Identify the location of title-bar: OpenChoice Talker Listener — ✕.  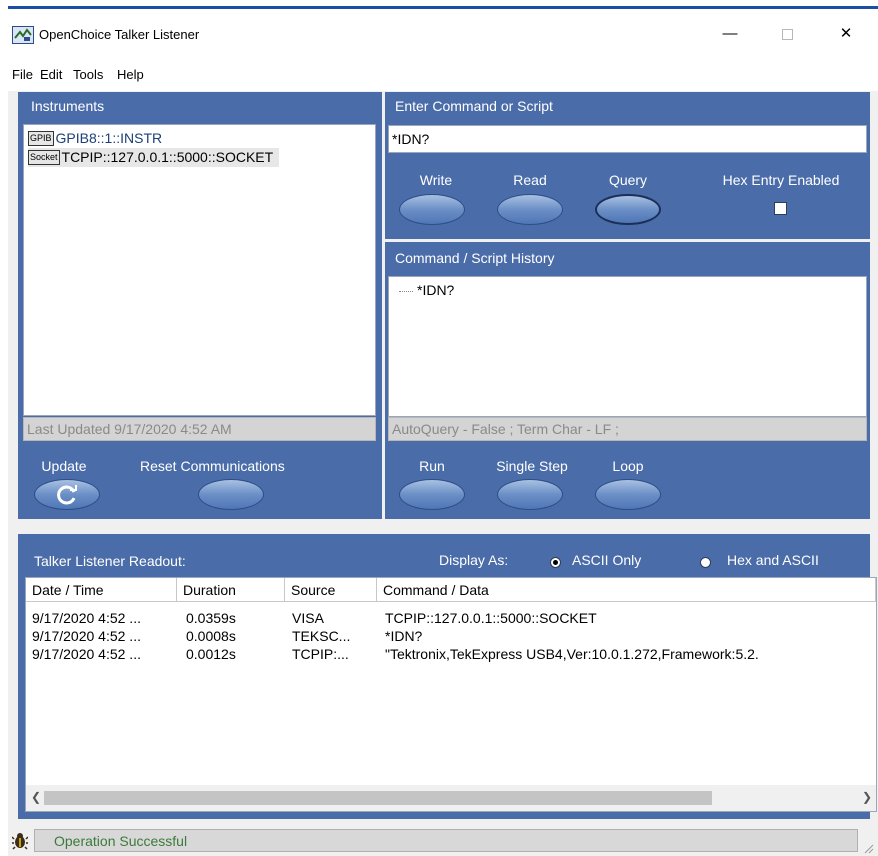
(443, 34).